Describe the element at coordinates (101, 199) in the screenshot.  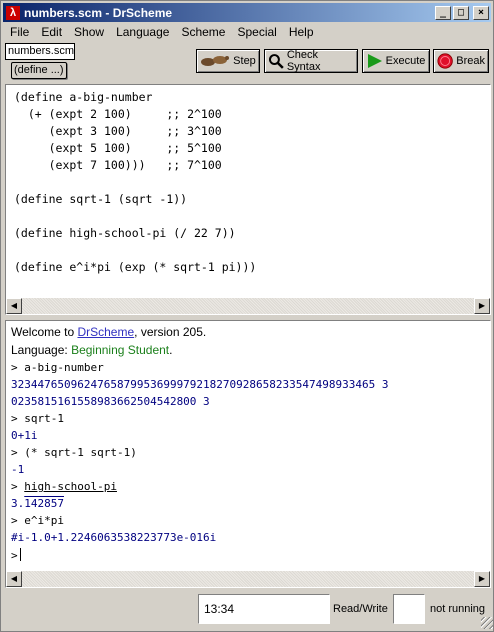
I see `code-line: (define sqrt-1 (sqrt -1))` at that location.